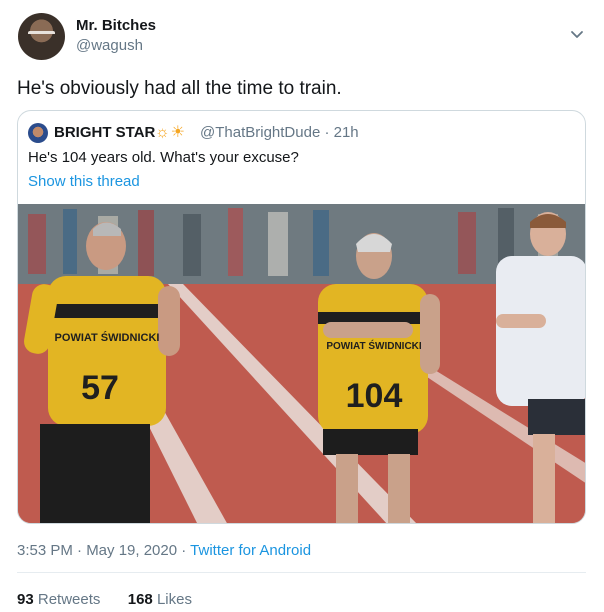  I want to click on likes-count: 168, so click(140, 599).